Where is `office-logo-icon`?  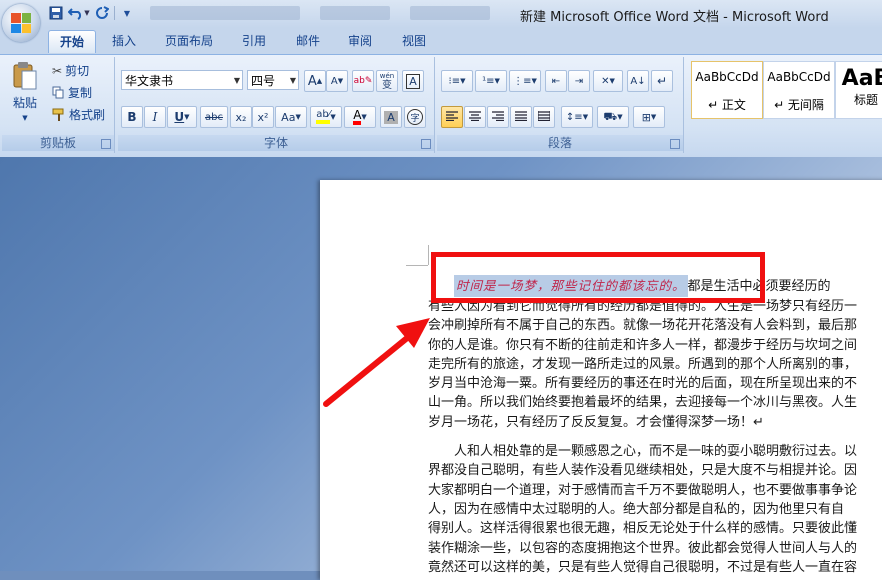 office-logo-icon is located at coordinates (21, 23).